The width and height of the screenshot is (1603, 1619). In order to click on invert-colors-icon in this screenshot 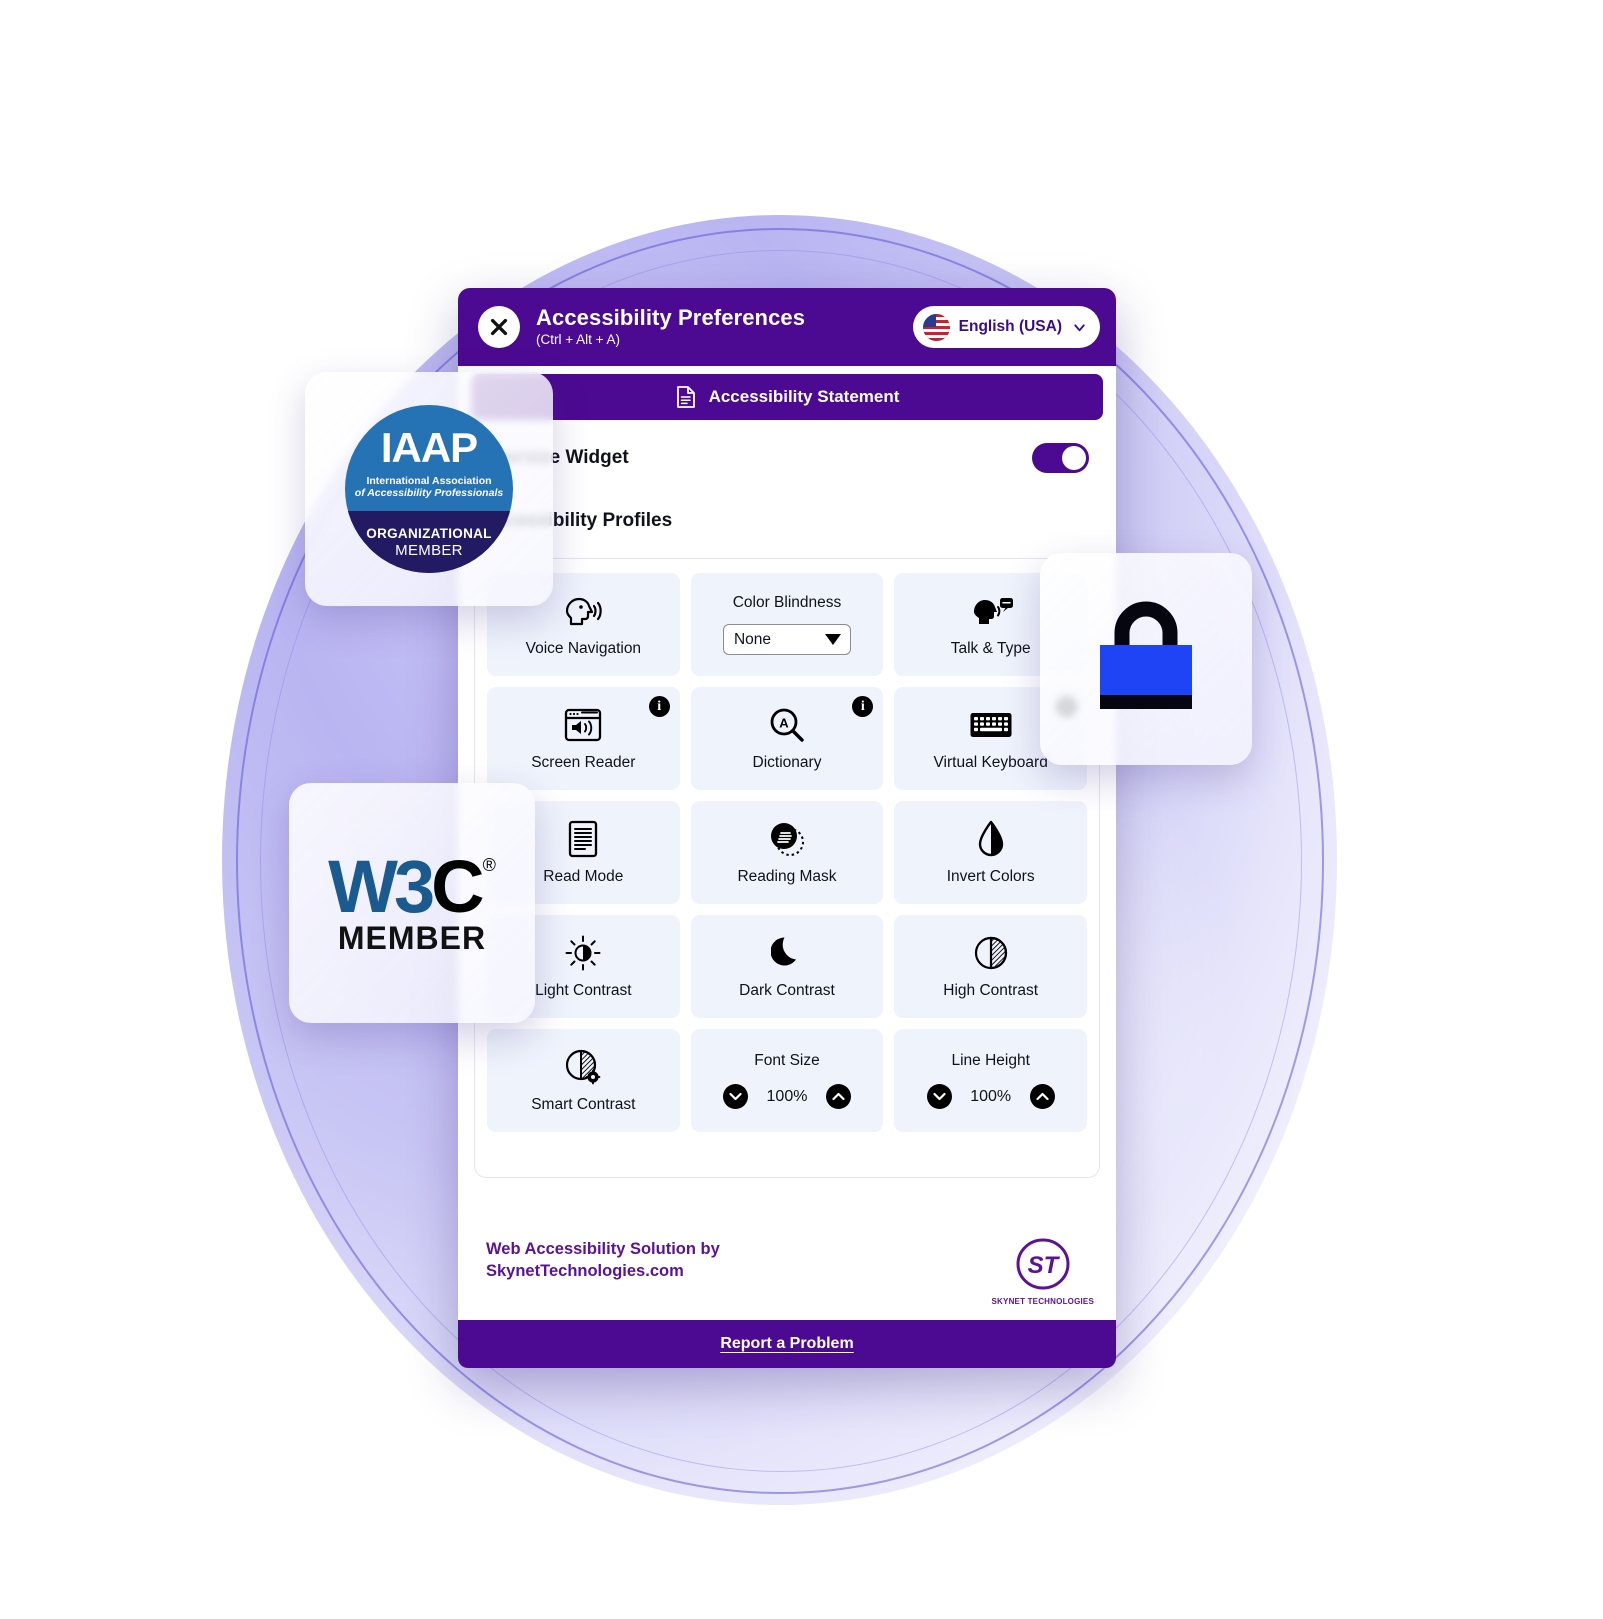, I will do `click(991, 839)`.